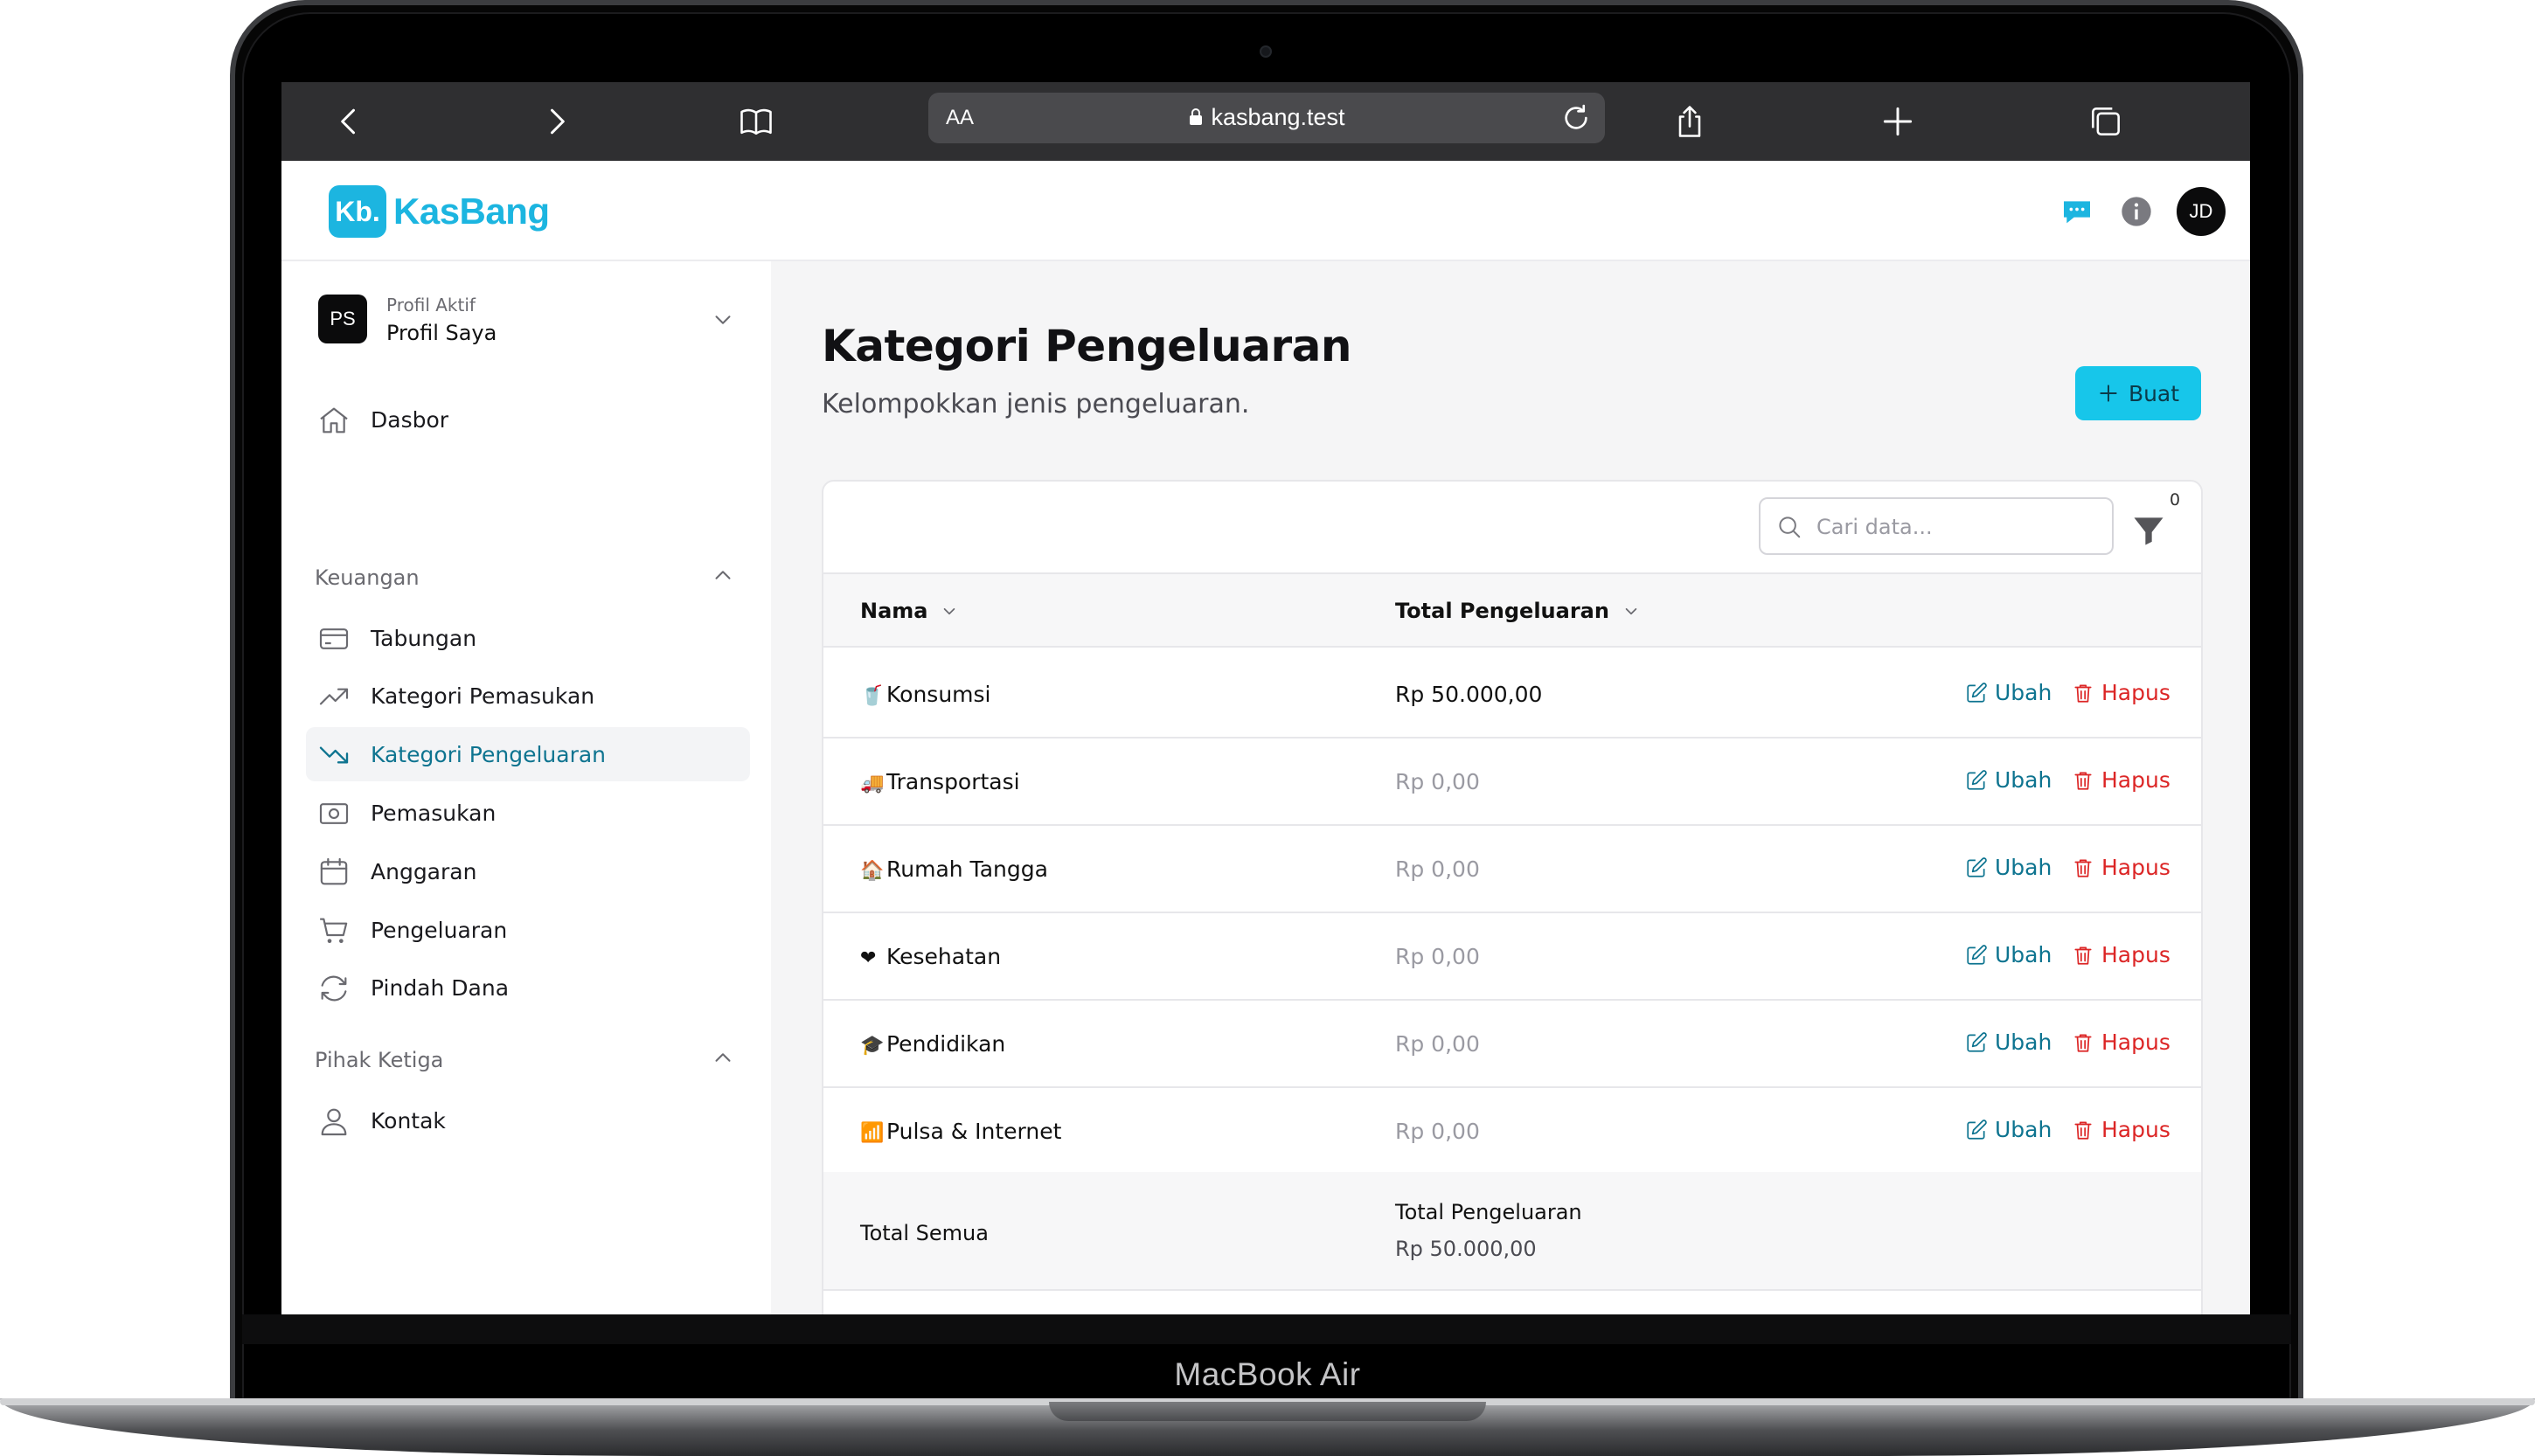 The width and height of the screenshot is (2535, 1456). I want to click on sidebar-item-contacts: Kontak, so click(528, 1120).